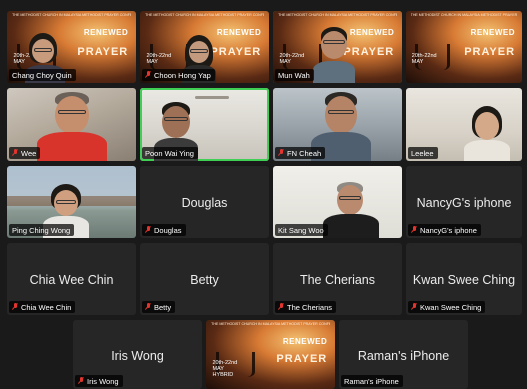 The image size is (527, 389). I want to click on participant-name-tag: Ping Ching Wong, so click(42, 230).